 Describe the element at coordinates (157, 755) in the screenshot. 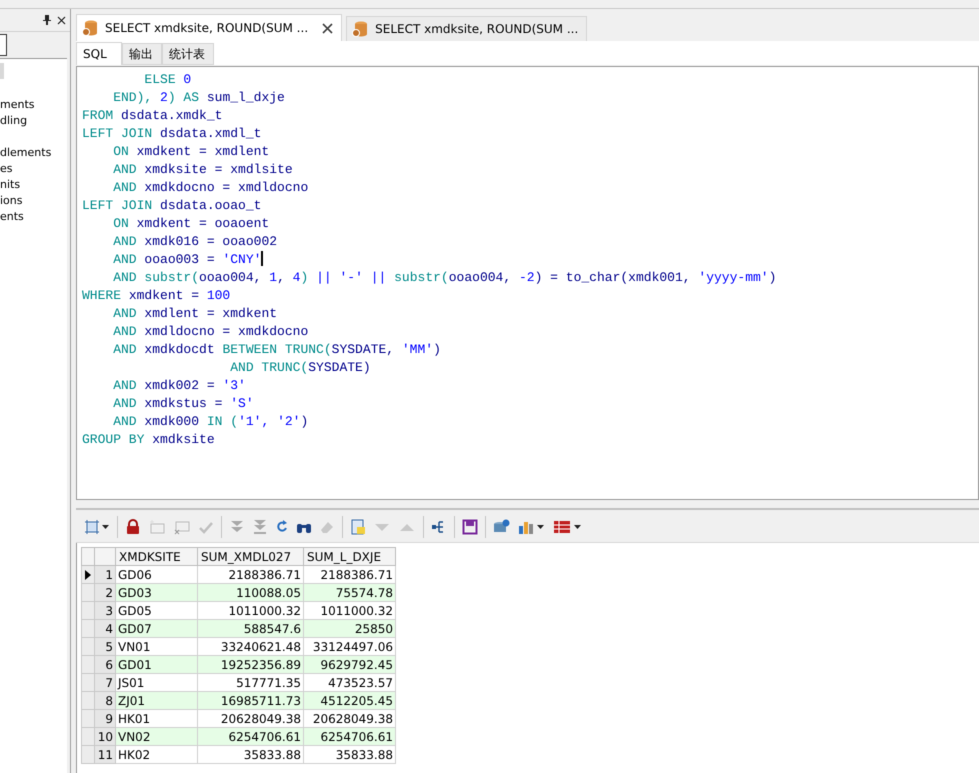

I see `table-cell: HK02` at that location.